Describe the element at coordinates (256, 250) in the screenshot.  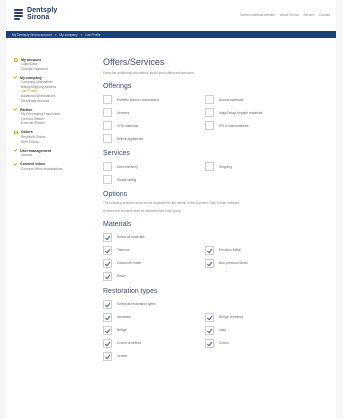
I see `option-precious-metal: Precious Metal` at that location.